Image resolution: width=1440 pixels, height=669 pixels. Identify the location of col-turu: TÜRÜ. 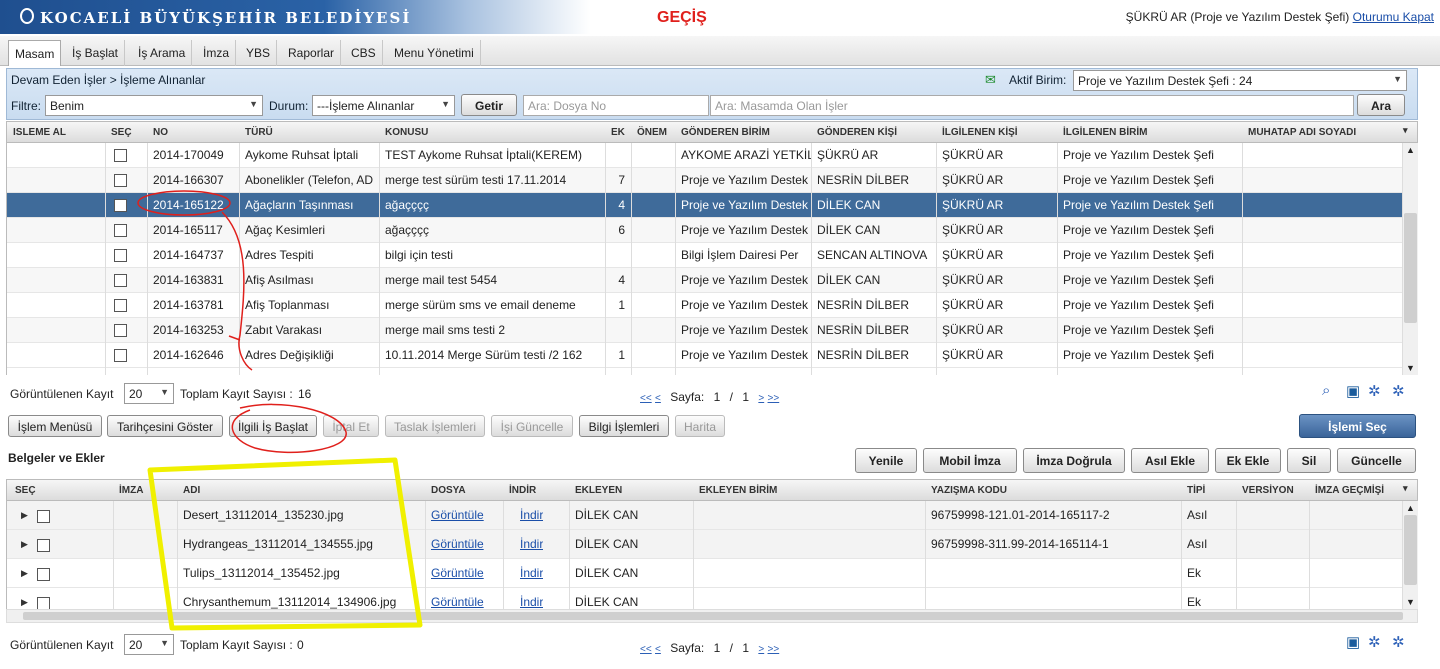
(259, 132).